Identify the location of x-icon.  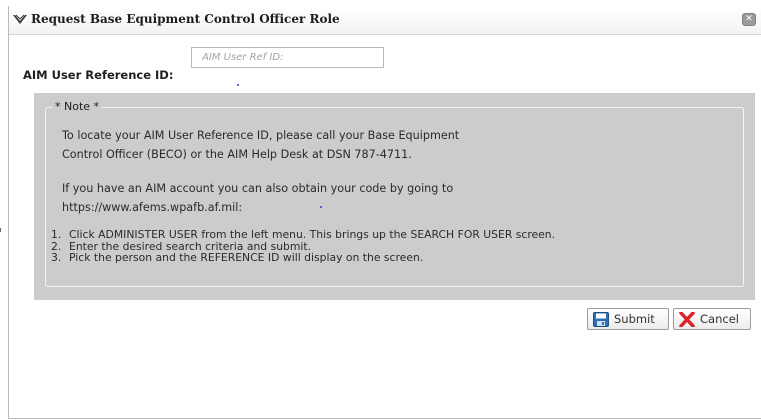
(687, 319).